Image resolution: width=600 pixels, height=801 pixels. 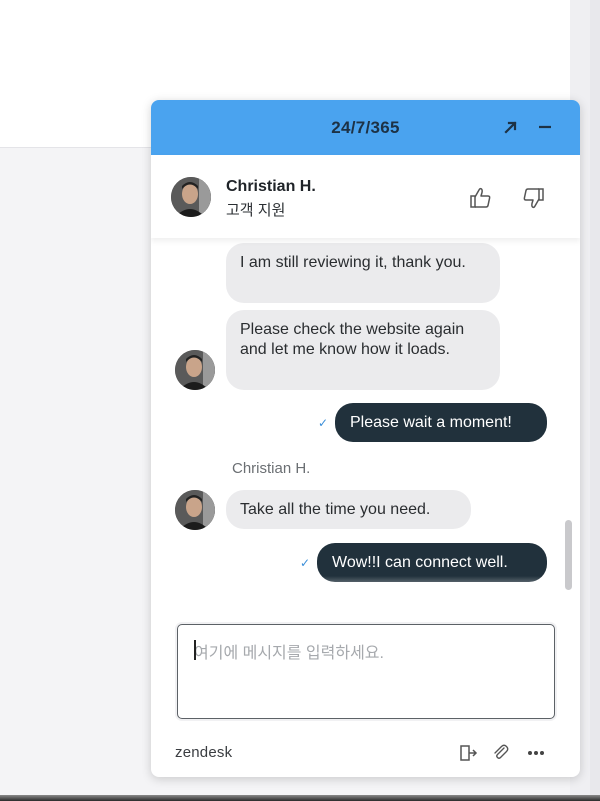 I want to click on minimize-icon, so click(x=545, y=127).